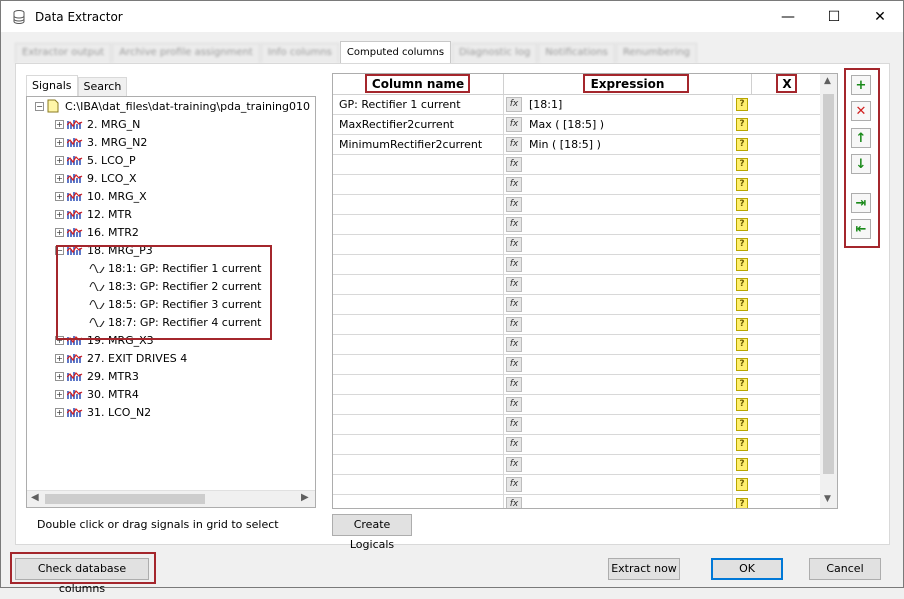  Describe the element at coordinates (644, 569) in the screenshot. I see `extract-now-button: Extract now` at that location.